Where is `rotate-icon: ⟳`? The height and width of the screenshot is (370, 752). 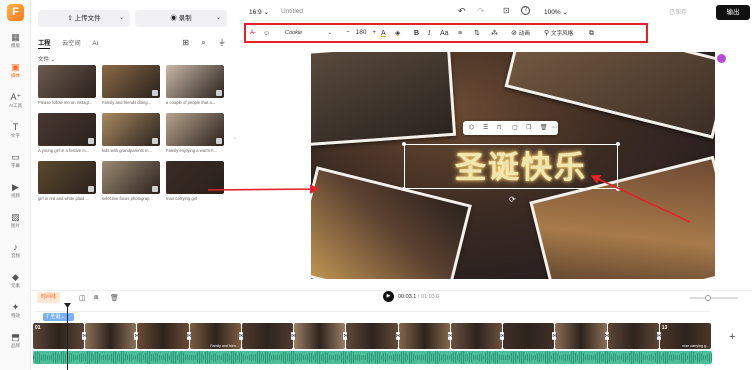 rotate-icon: ⟳ is located at coordinates (513, 200).